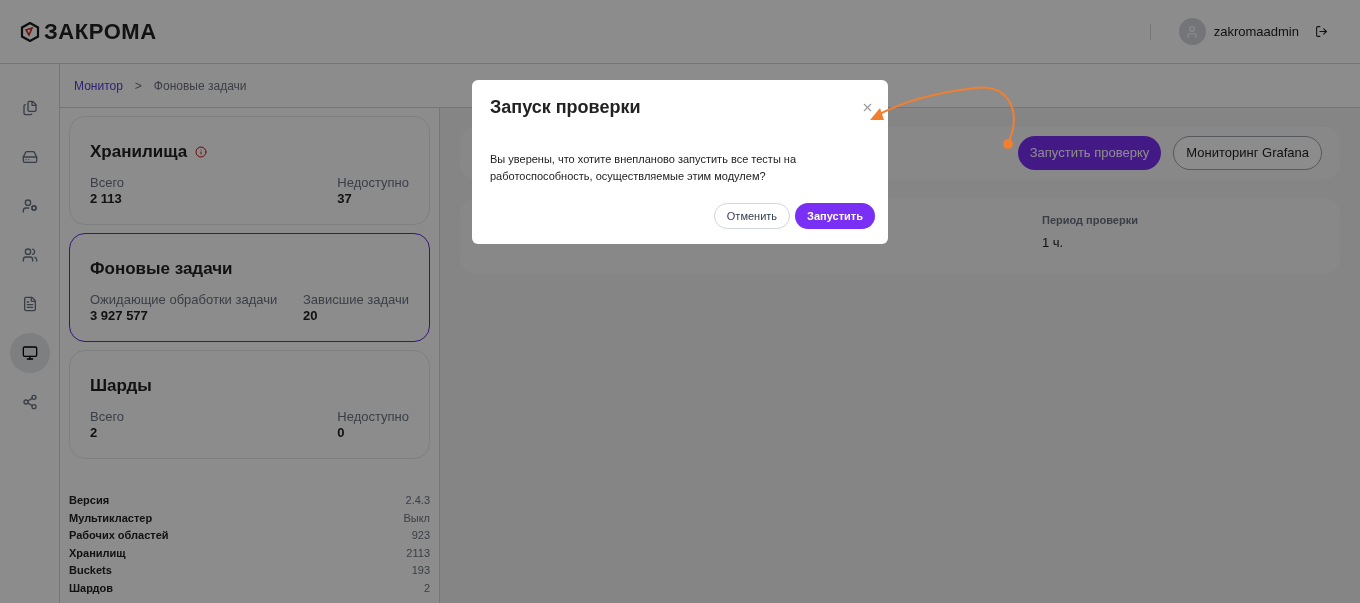 The width and height of the screenshot is (1360, 603). What do you see at coordinates (91, 588) in the screenshot?
I see `info-label: Шардов` at bounding box center [91, 588].